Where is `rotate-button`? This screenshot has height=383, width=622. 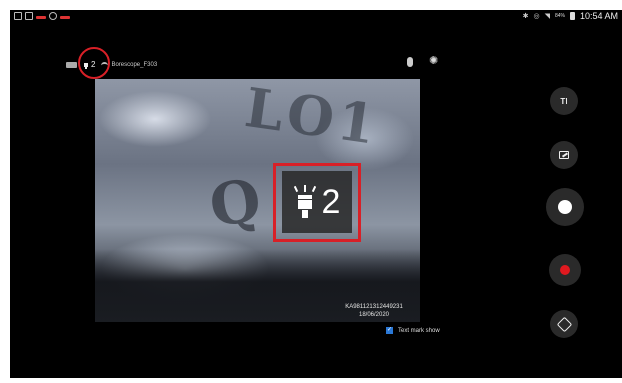
rotate-button is located at coordinates (564, 324).